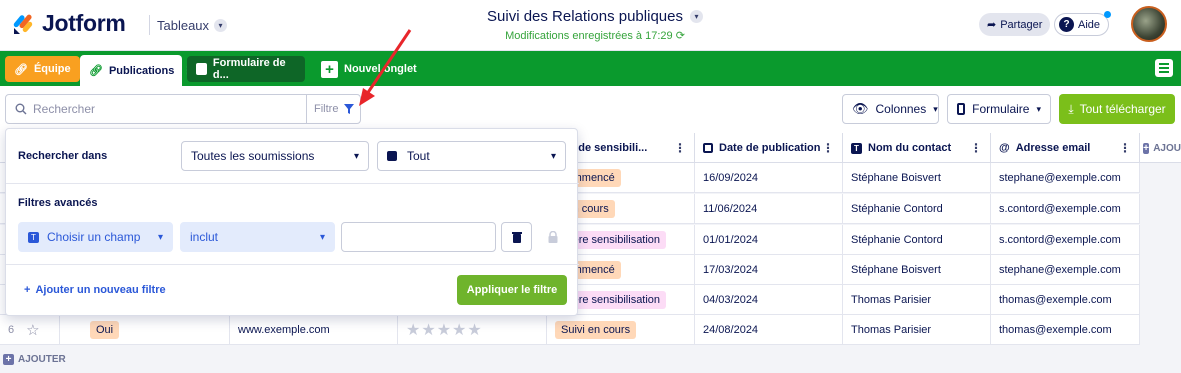 The width and height of the screenshot is (1181, 373). I want to click on form-button: Formulaire ▾, so click(999, 109).